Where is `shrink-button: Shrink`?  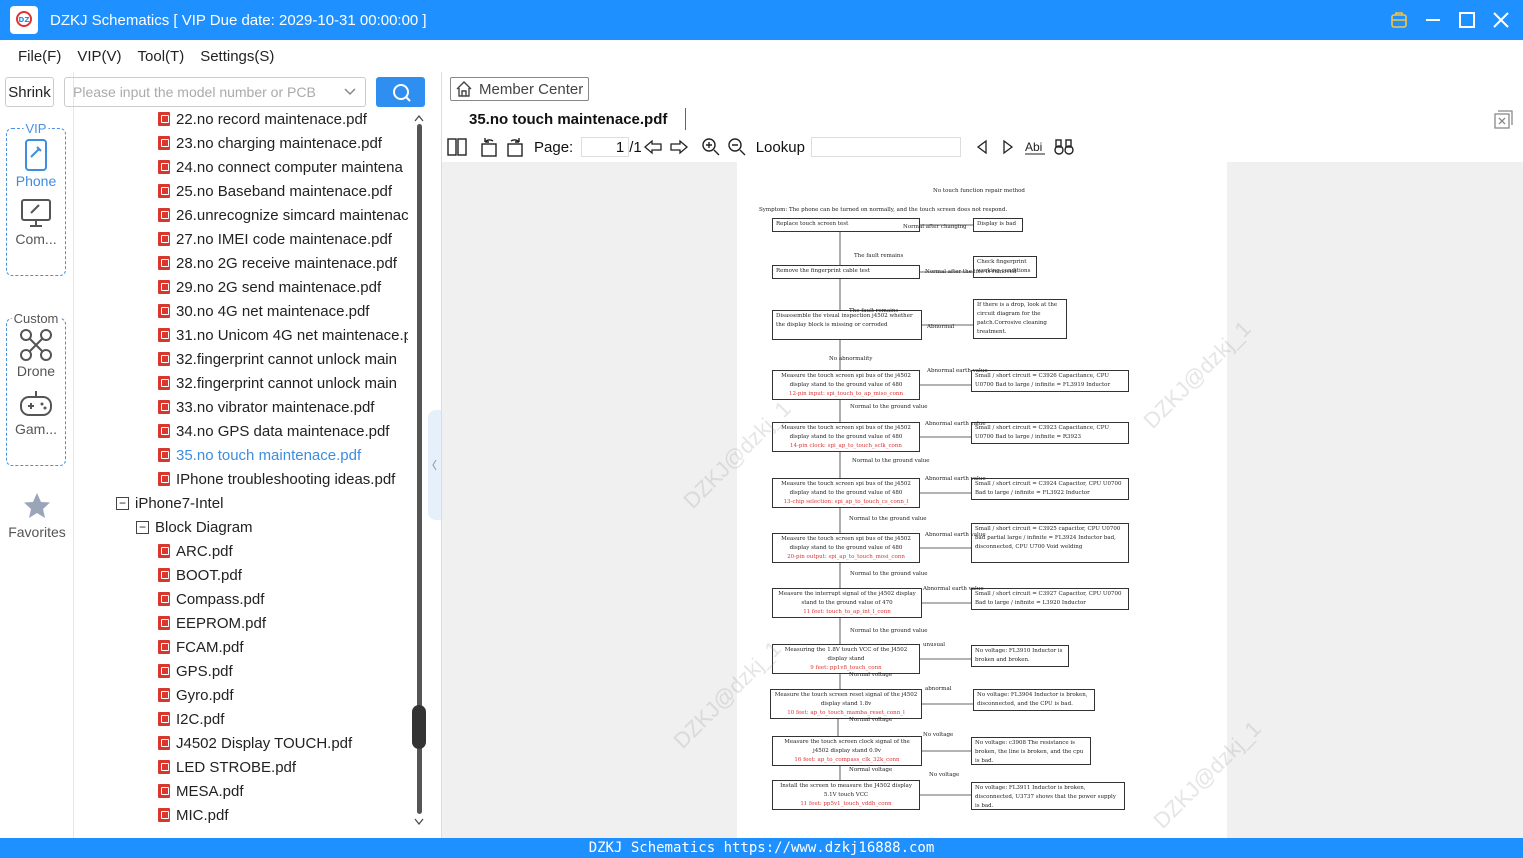
shrink-button: Shrink is located at coordinates (29, 92).